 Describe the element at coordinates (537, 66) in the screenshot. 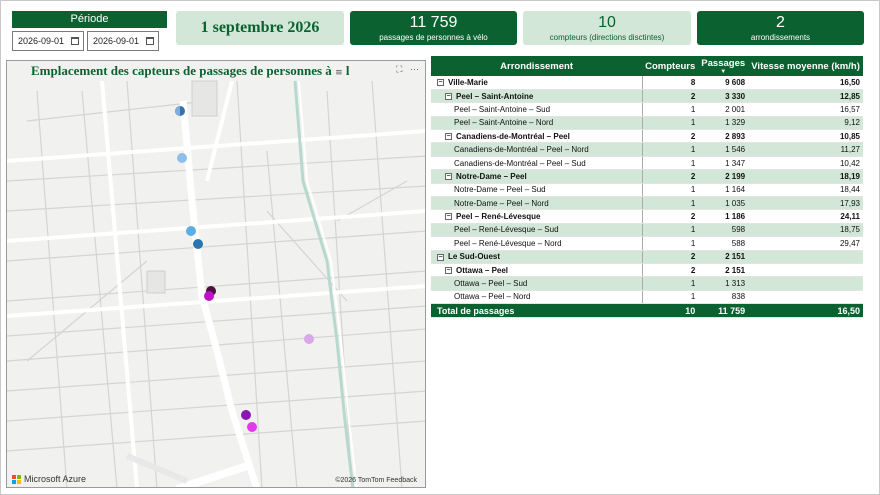

I see `col-header-arrondissement: Arrondissement` at that location.